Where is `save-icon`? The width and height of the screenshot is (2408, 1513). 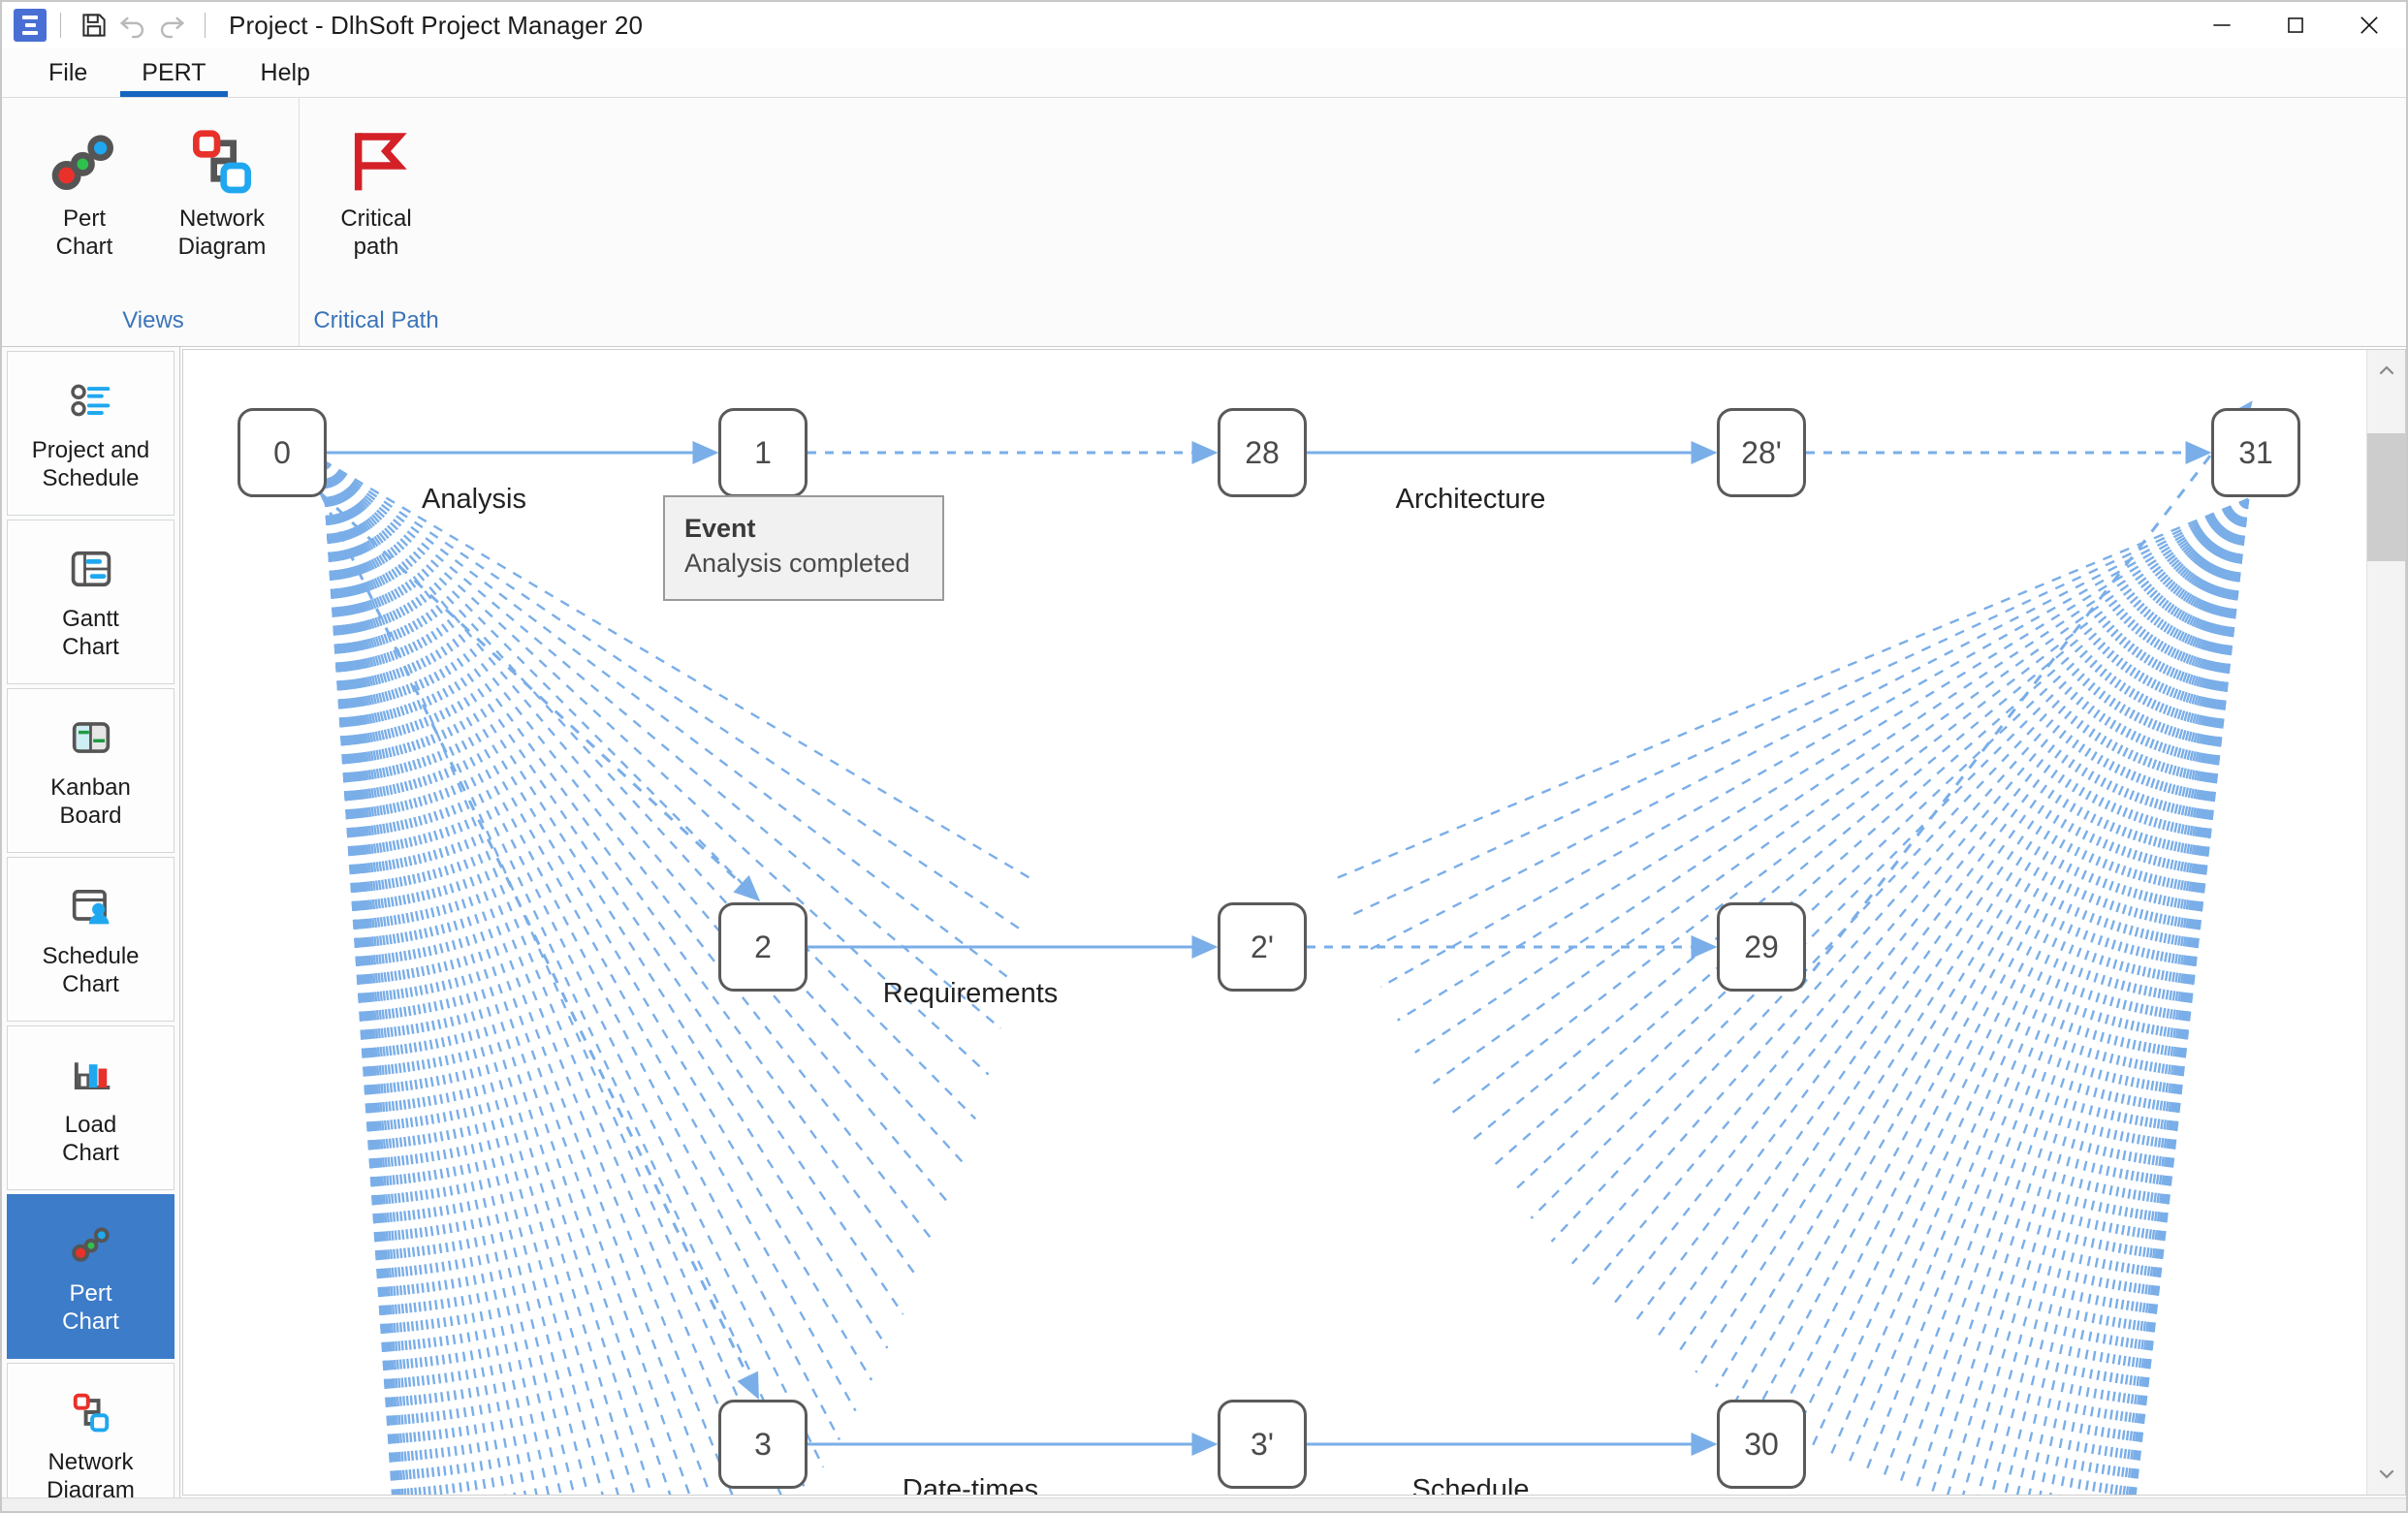
save-icon is located at coordinates (94, 25).